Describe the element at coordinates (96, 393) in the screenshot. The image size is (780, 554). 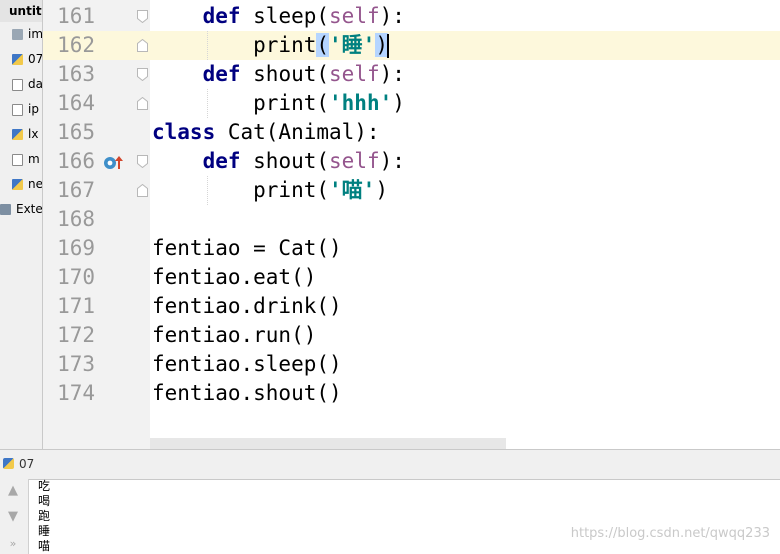
I see `gutter-line: 174` at that location.